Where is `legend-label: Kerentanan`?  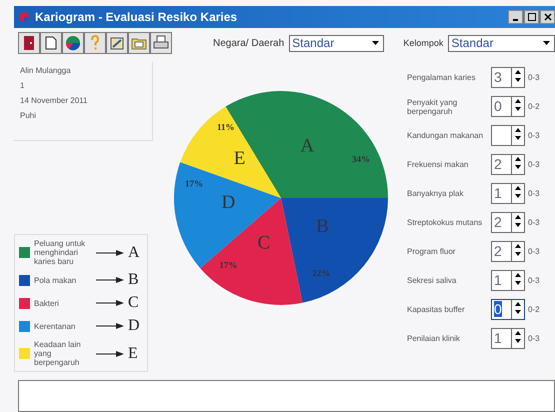 legend-label: Kerentanan is located at coordinates (55, 326).